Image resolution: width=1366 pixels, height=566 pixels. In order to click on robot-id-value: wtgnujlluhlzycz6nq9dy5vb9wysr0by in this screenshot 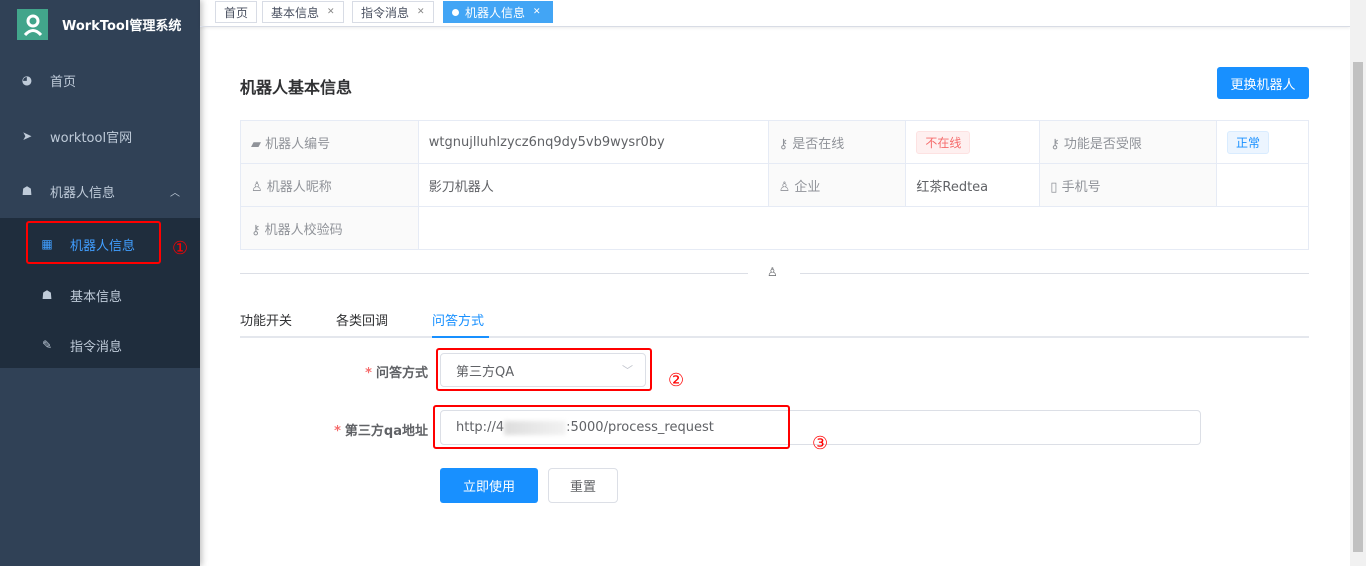, I will do `click(593, 142)`.